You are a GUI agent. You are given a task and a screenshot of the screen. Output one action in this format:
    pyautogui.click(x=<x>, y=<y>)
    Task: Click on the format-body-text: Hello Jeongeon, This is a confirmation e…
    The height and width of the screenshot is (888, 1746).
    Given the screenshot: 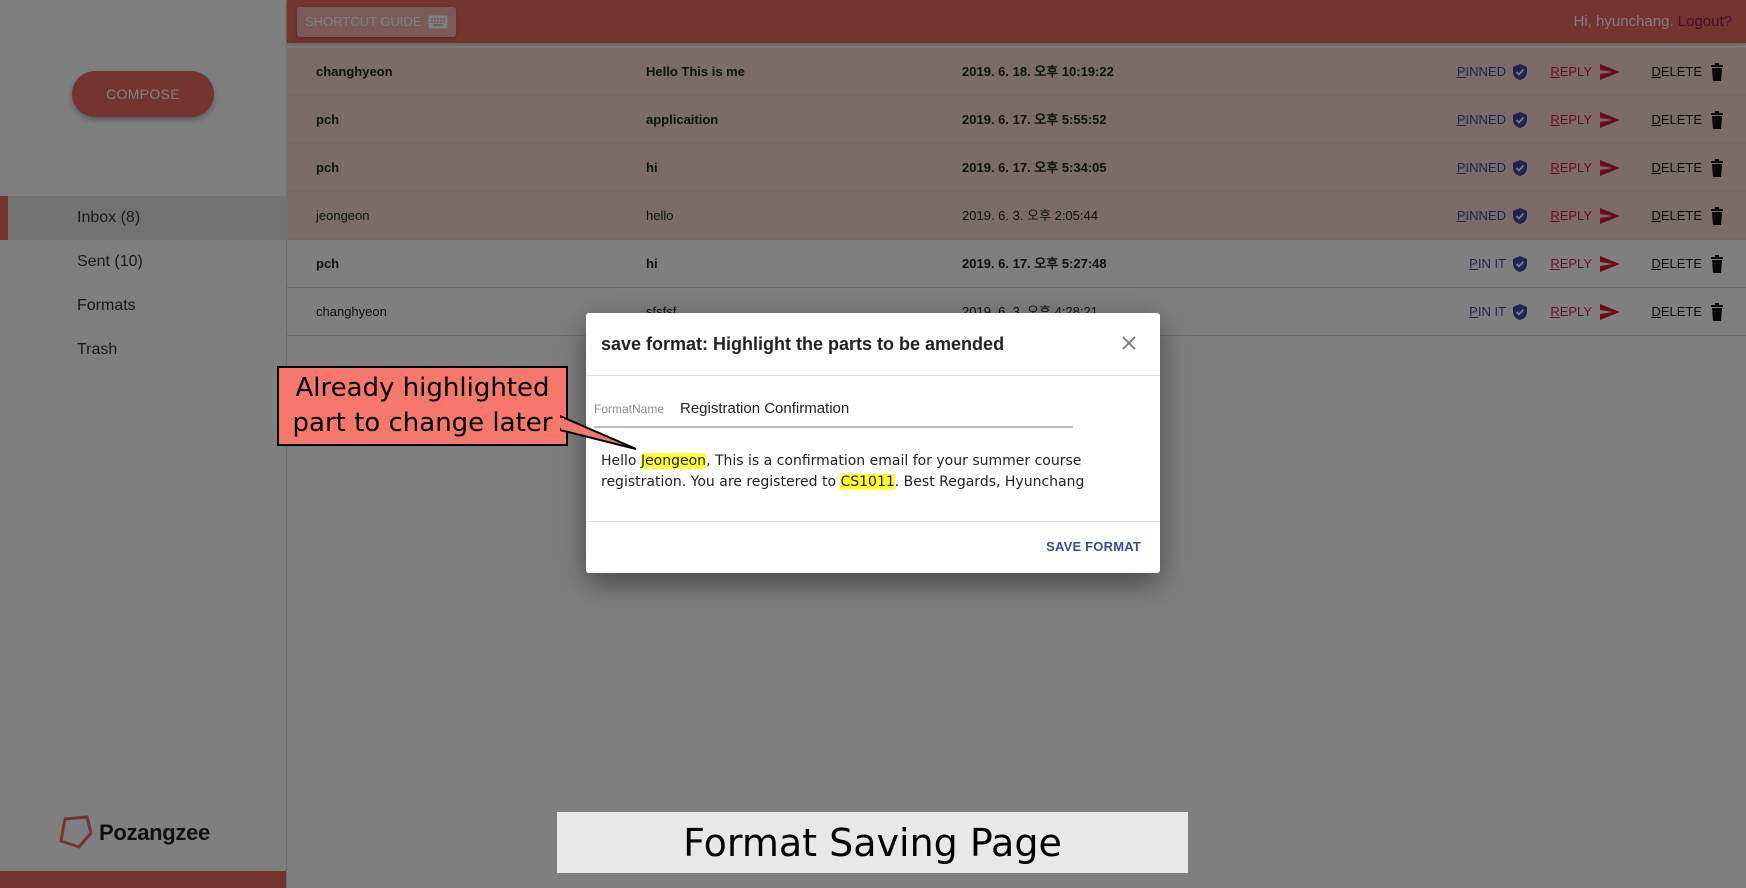 What is the action you would take?
    pyautogui.click(x=871, y=472)
    